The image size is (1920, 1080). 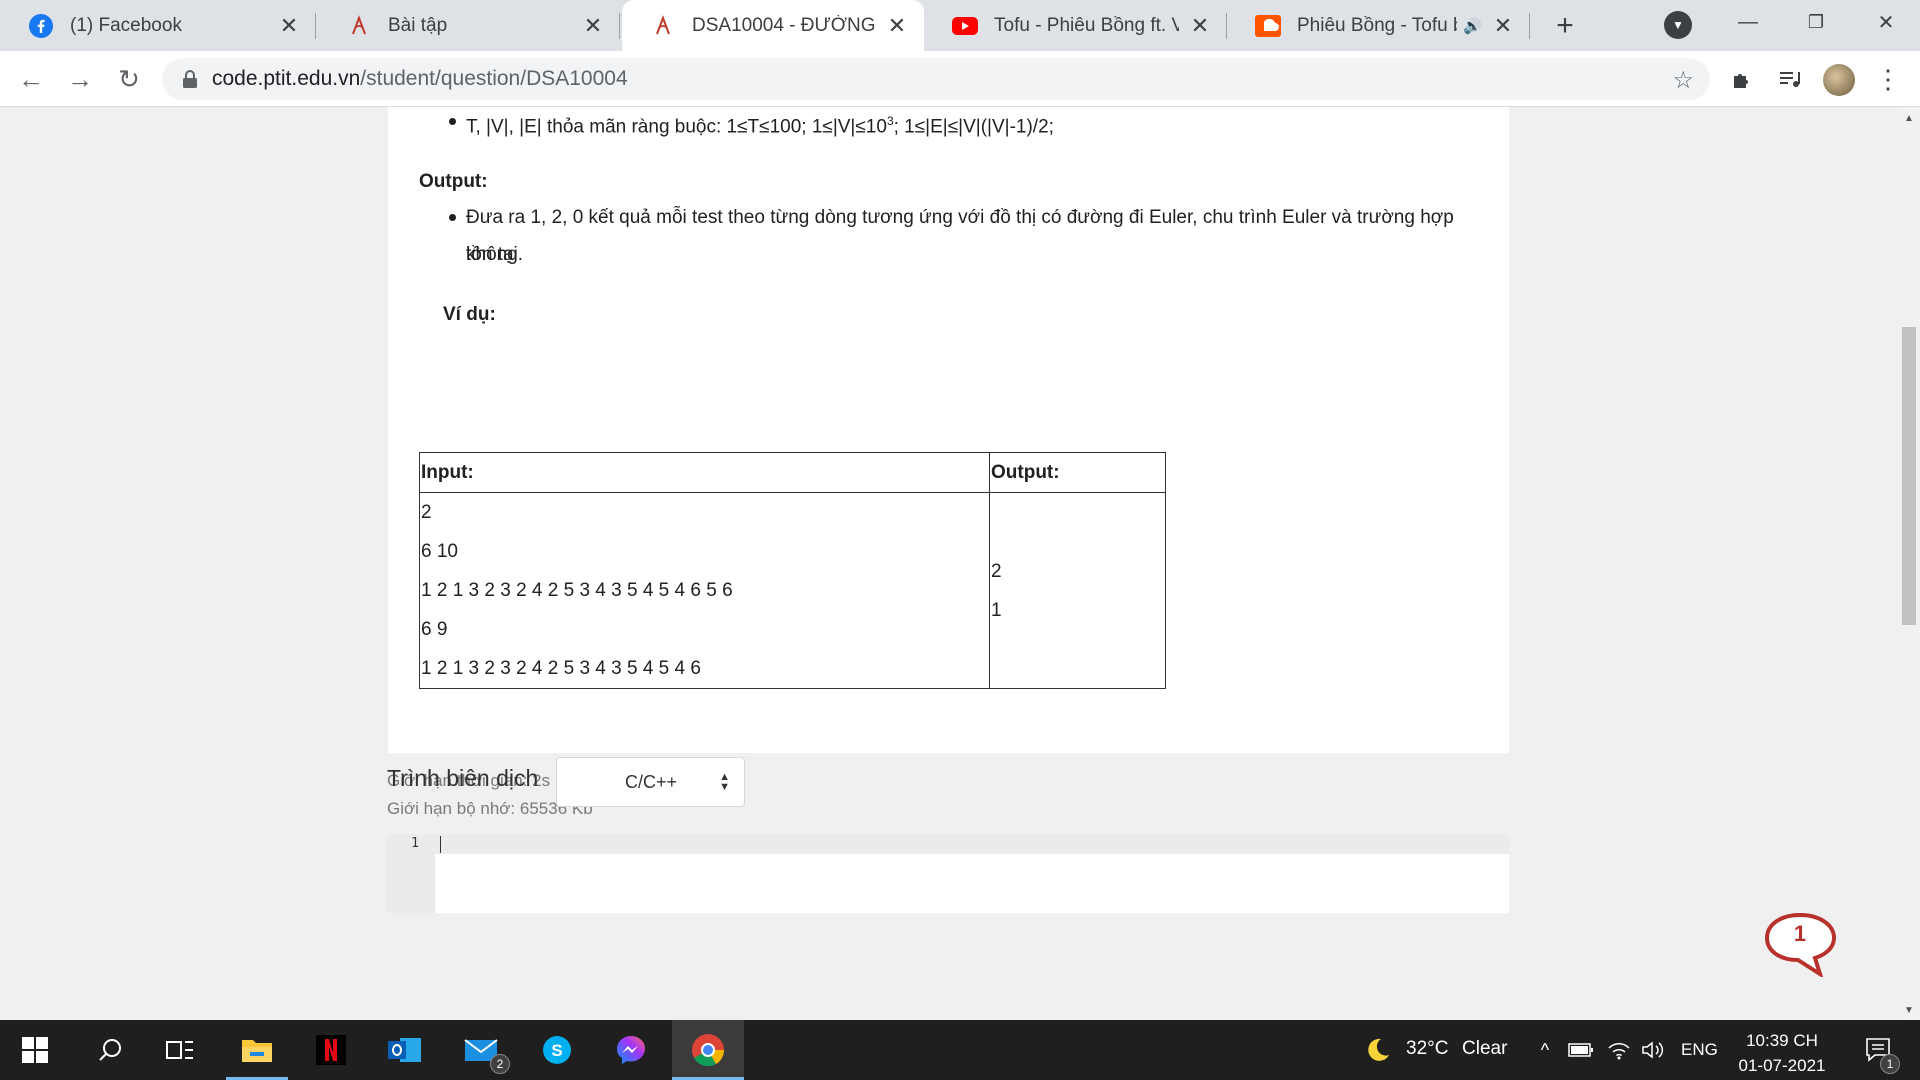 I want to click on reload-icon: ↻, so click(x=129, y=79).